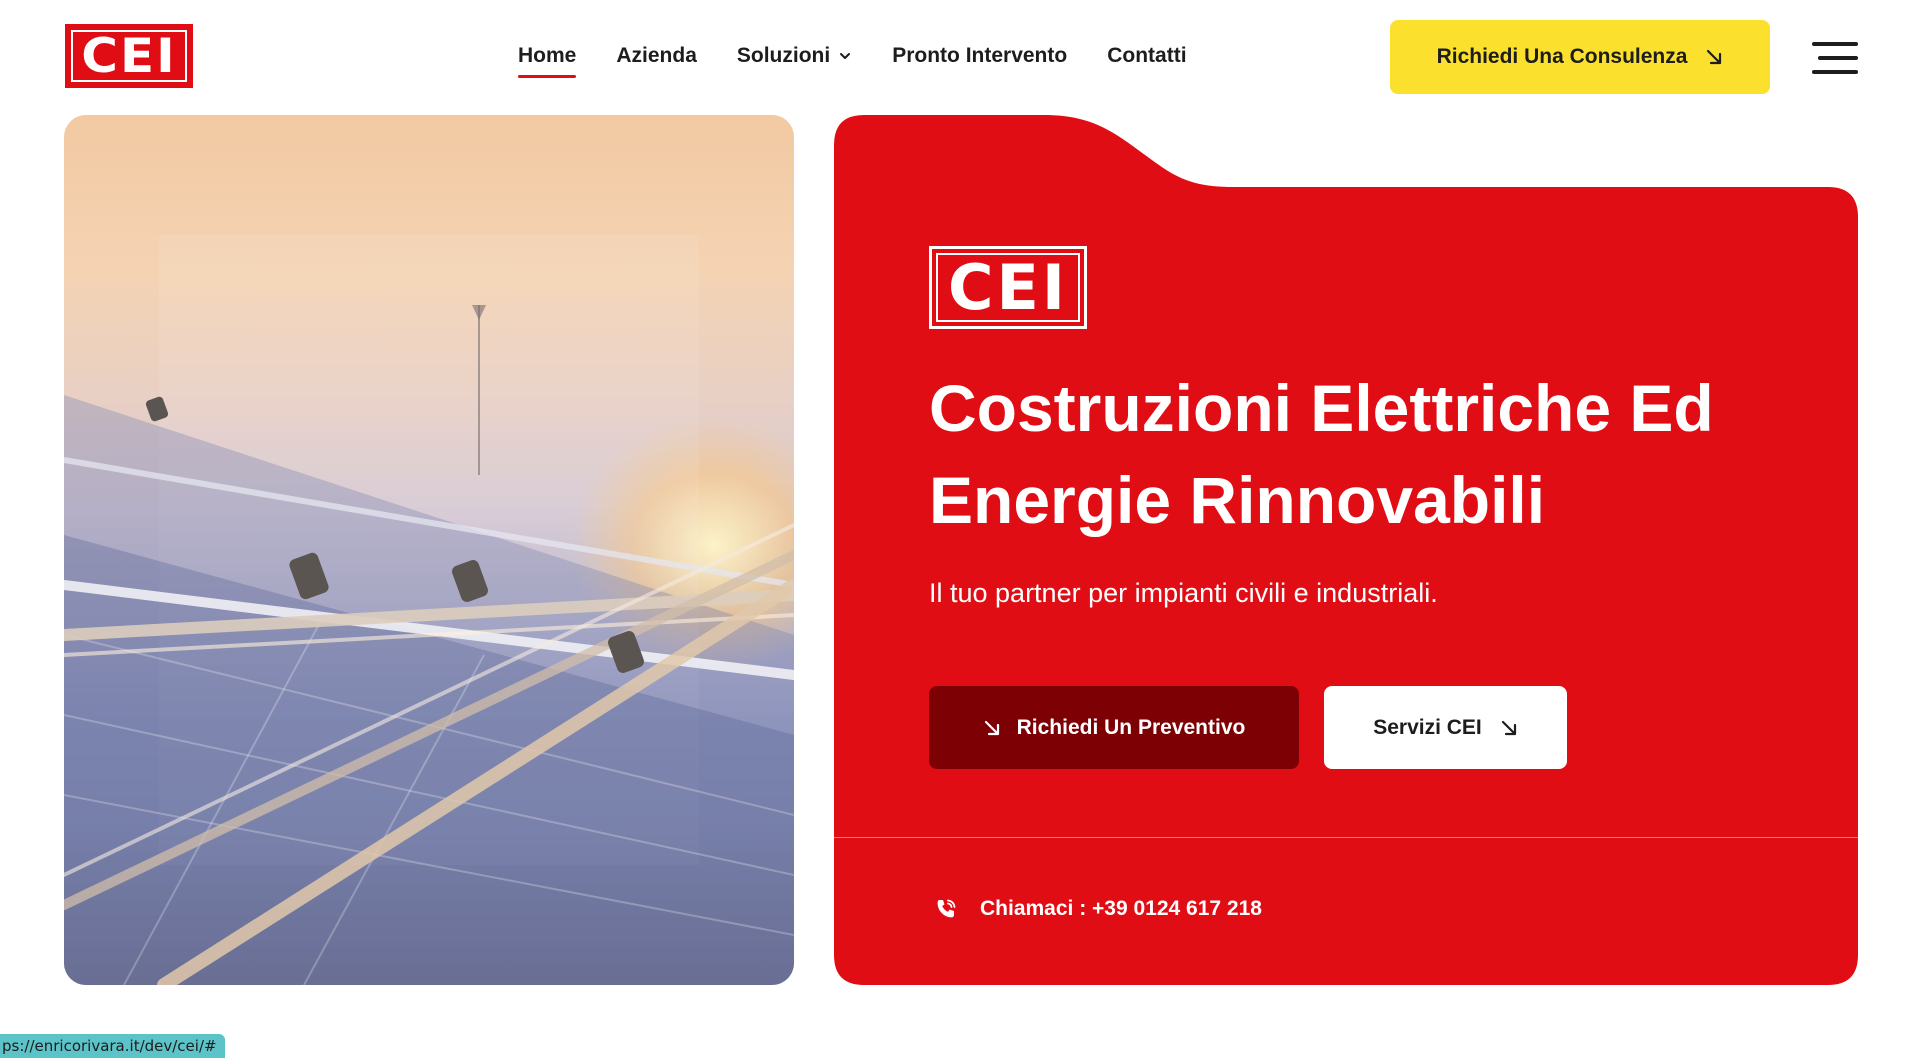 The height and width of the screenshot is (1058, 1920). I want to click on status-bar-url: ps://enricorivara.it/dev/cei/#, so click(112, 1046).